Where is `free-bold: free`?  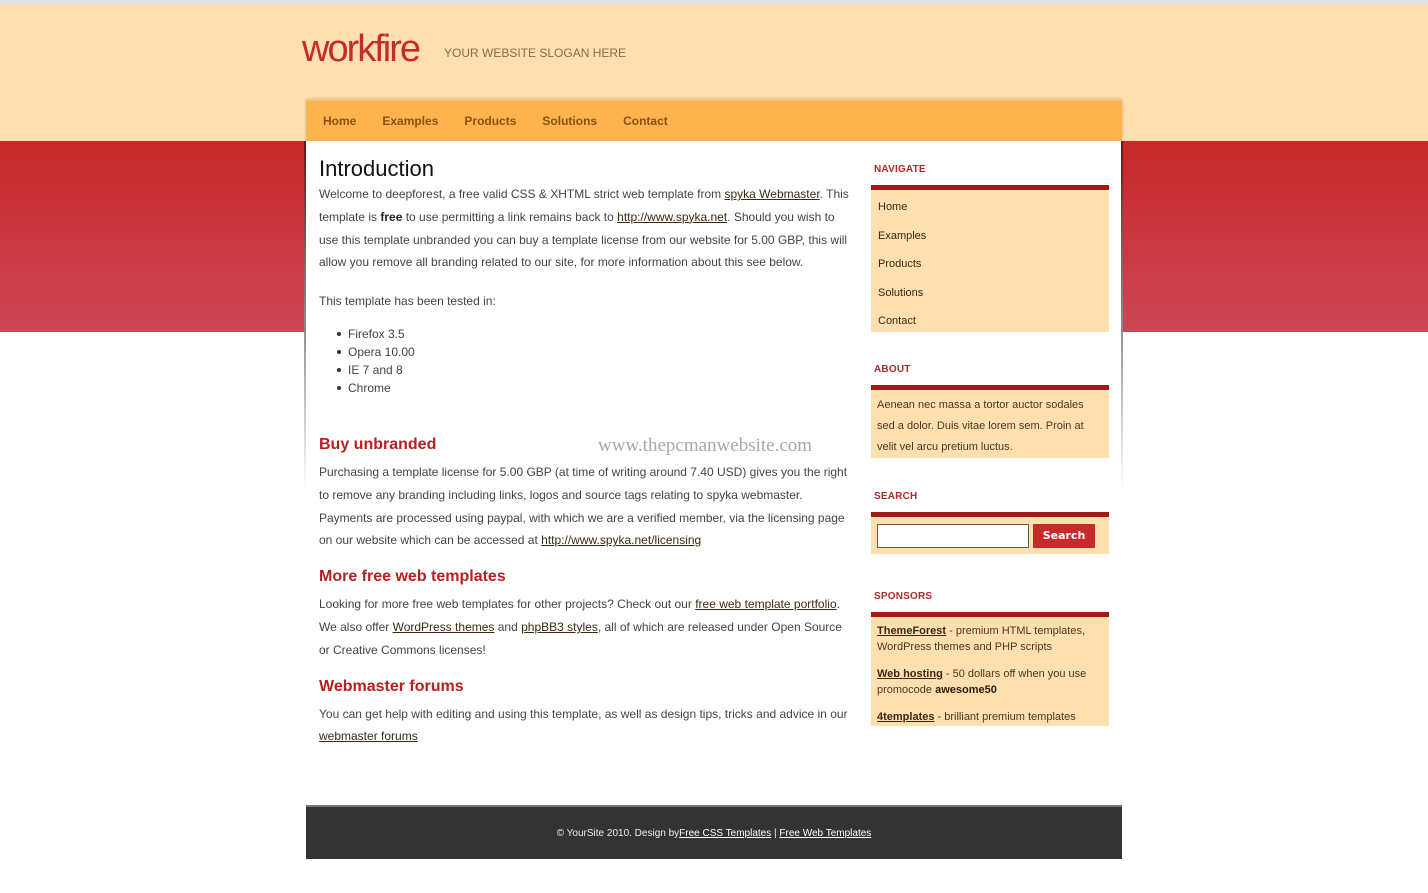 free-bold: free is located at coordinates (391, 216).